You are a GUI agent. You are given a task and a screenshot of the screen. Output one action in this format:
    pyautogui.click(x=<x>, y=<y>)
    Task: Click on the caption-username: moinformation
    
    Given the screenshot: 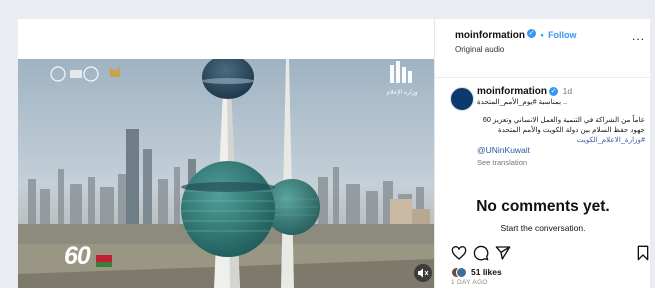 What is the action you would take?
    pyautogui.click(x=512, y=91)
    